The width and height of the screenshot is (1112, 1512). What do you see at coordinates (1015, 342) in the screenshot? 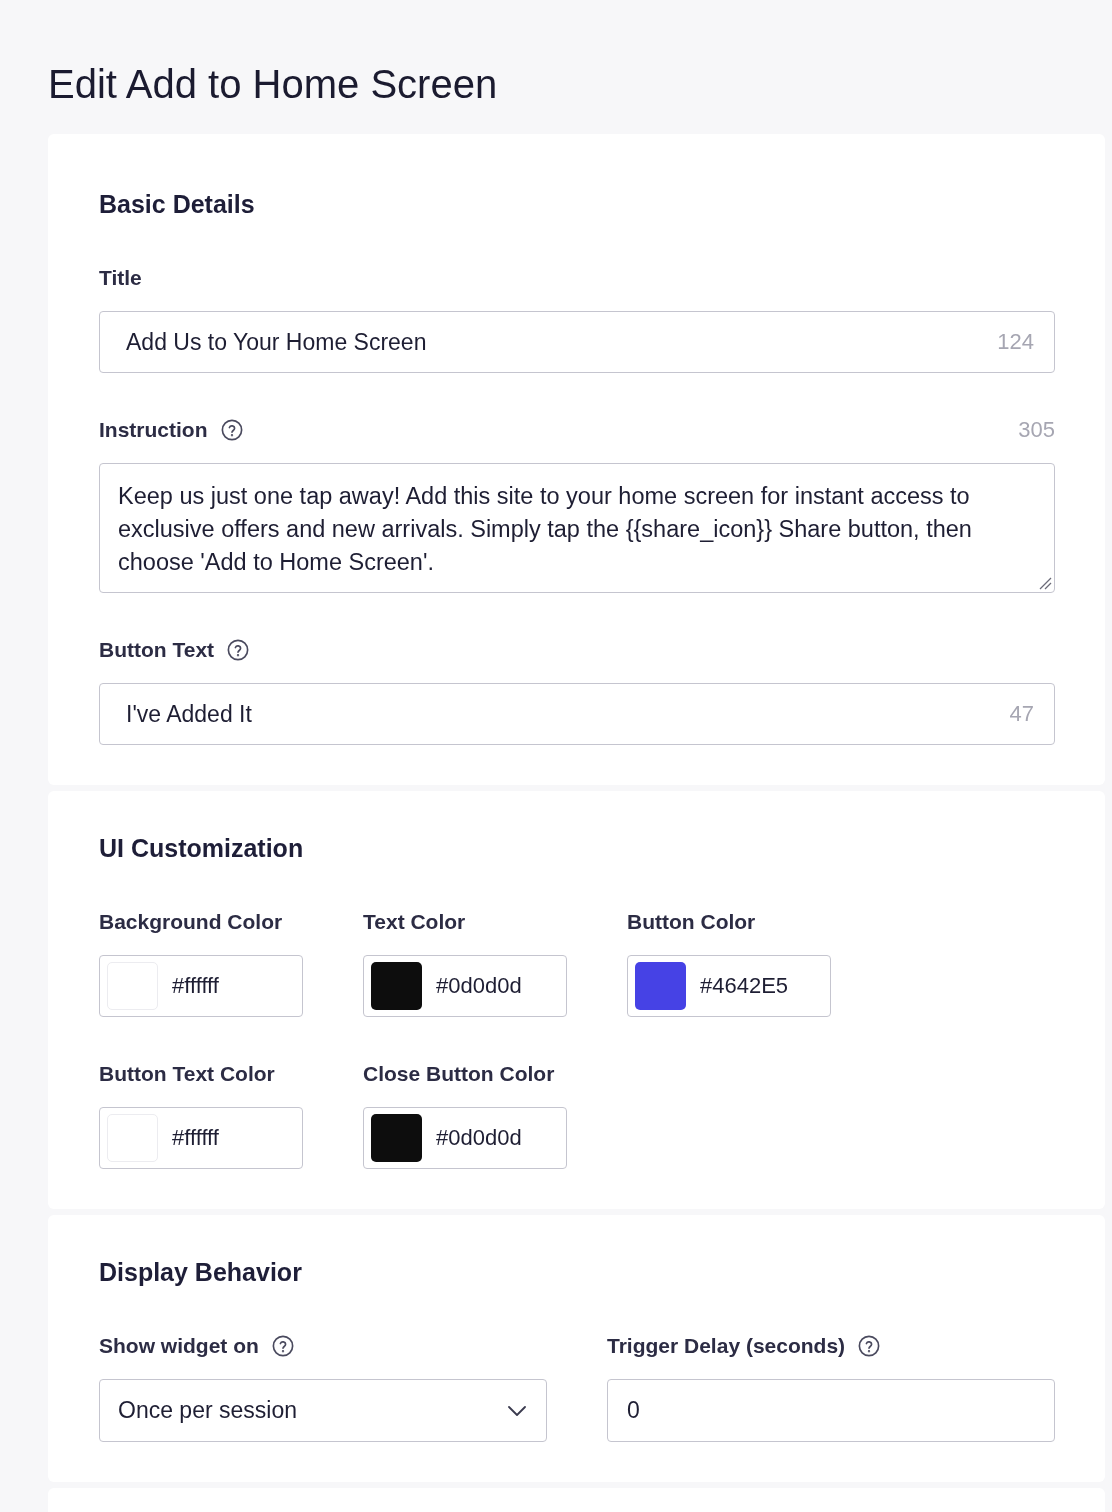
I see `character-count: 124` at bounding box center [1015, 342].